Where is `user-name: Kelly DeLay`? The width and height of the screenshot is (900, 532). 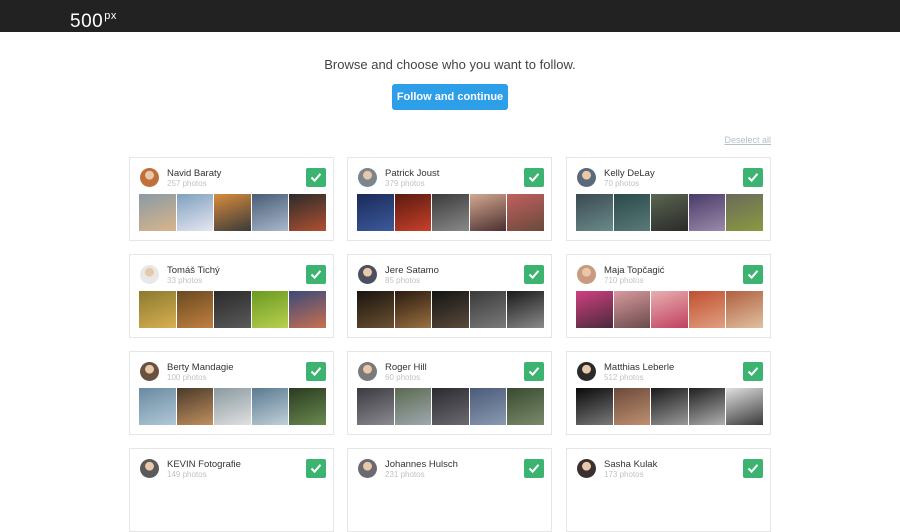 user-name: Kelly DeLay is located at coordinates (629, 173).